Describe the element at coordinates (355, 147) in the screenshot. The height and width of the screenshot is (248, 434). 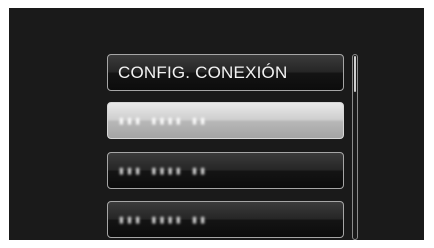
I see `scrollbar` at that location.